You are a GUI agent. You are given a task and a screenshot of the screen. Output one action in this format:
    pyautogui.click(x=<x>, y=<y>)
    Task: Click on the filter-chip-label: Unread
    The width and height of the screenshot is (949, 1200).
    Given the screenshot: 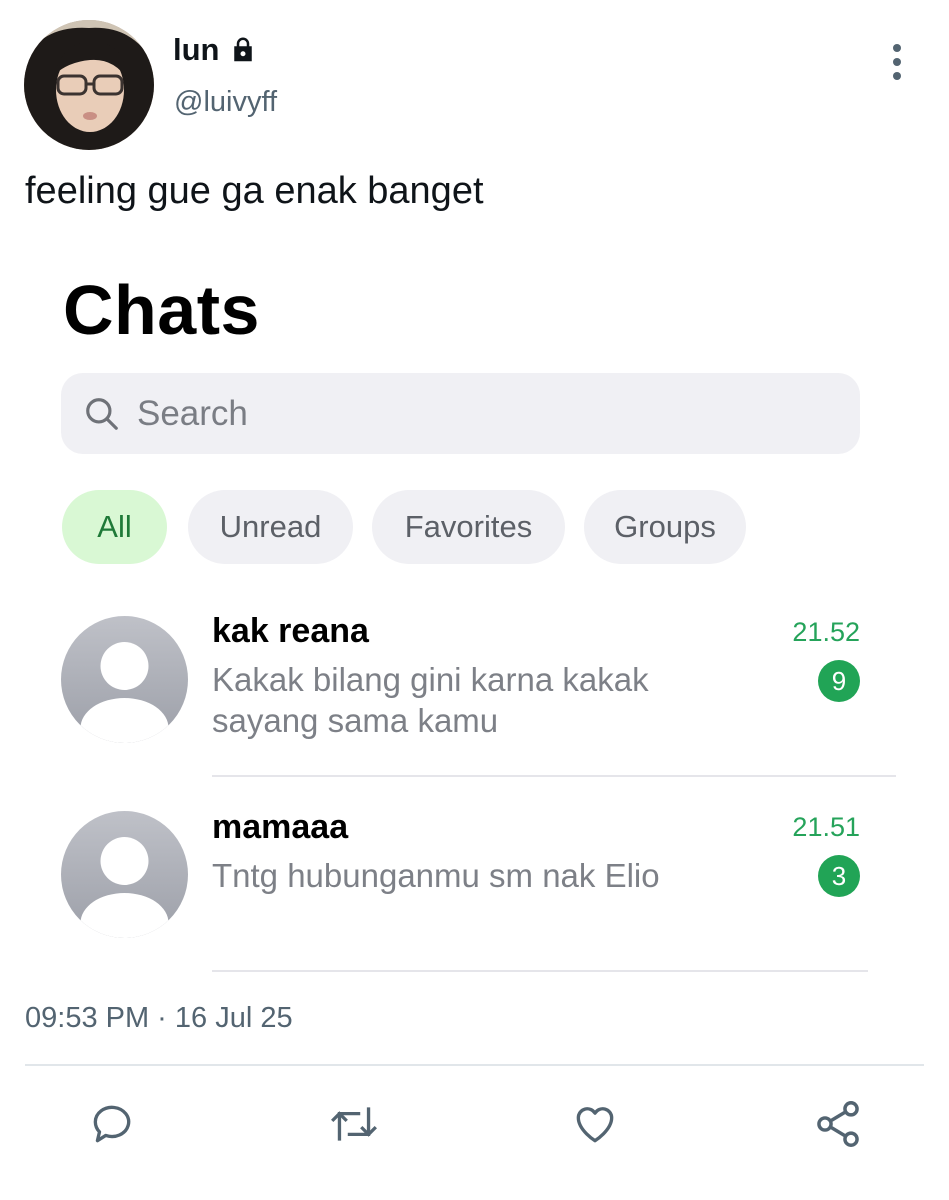 What is the action you would take?
    pyautogui.click(x=270, y=526)
    